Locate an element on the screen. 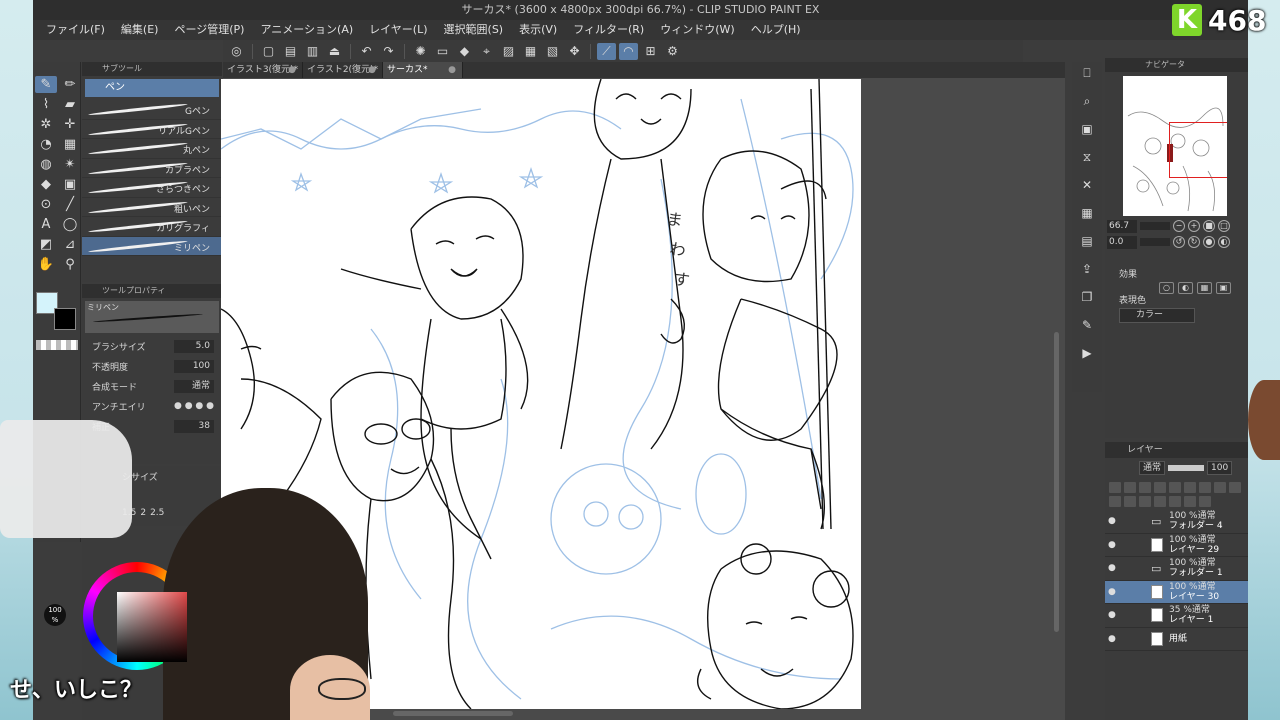 The width and height of the screenshot is (1280, 720). menu-page: ページ管理(P) is located at coordinates (209, 30).